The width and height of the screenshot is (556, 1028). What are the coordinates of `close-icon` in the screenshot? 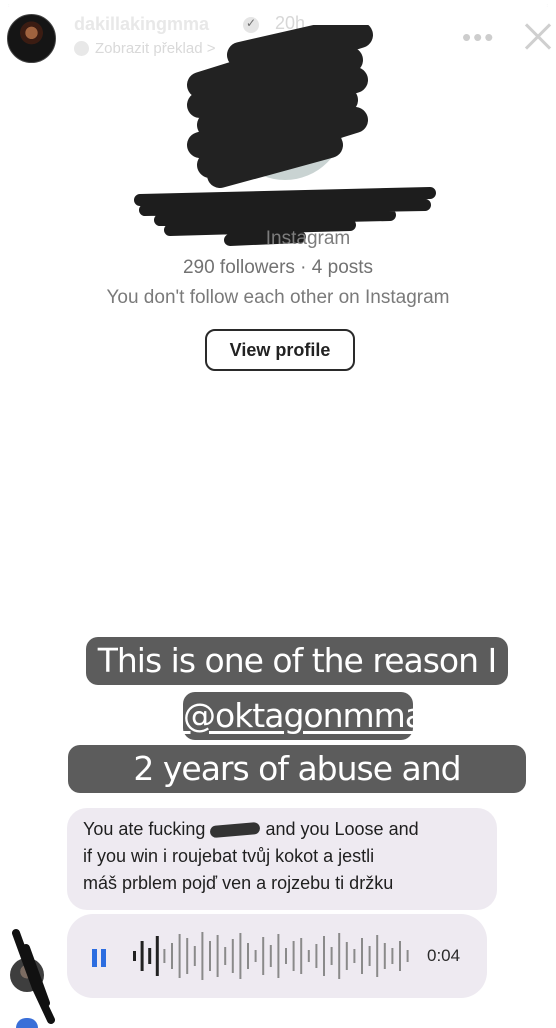 It's located at (538, 37).